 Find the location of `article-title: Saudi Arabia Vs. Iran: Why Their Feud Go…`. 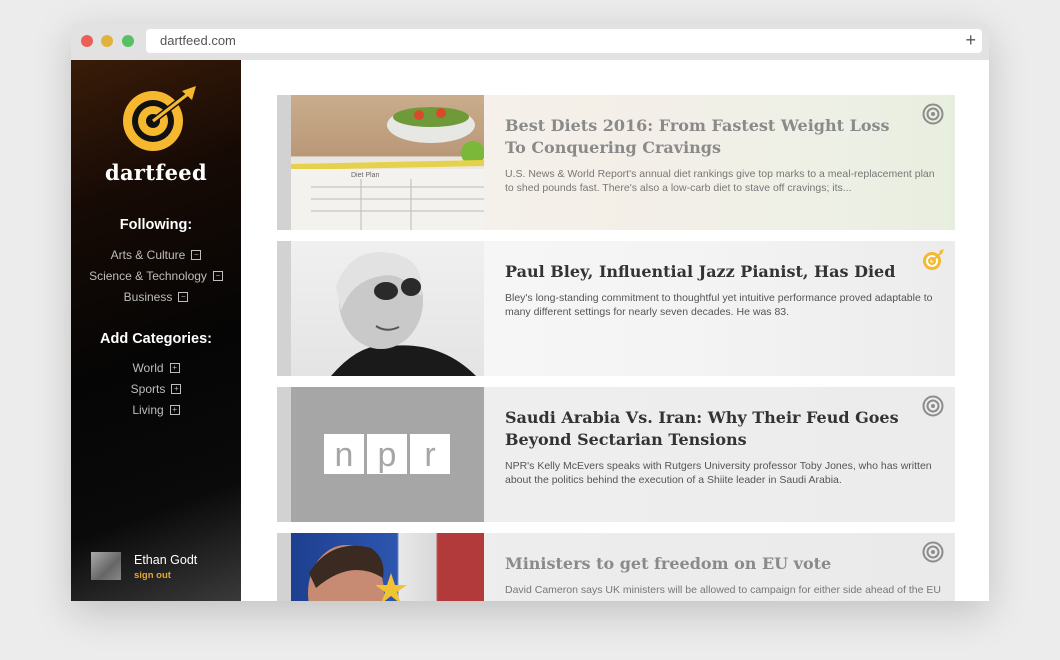

article-title: Saudi Arabia Vs. Iran: Why Their Feud Go… is located at coordinates (705, 429).